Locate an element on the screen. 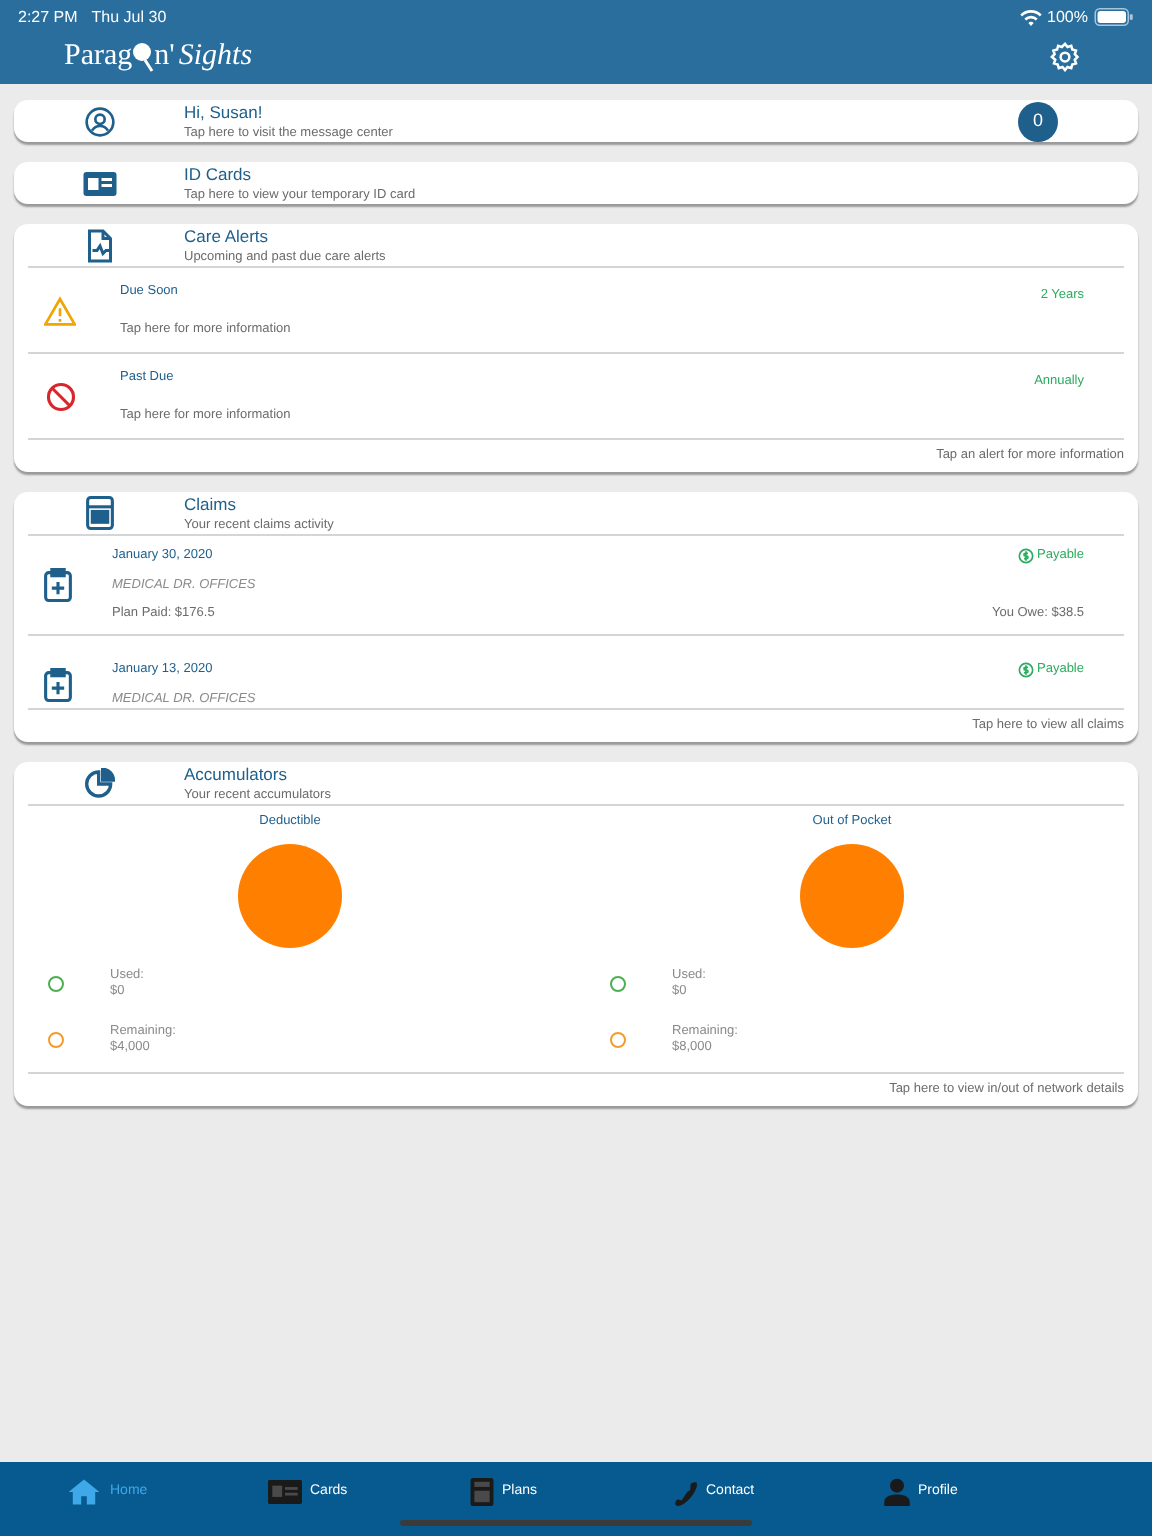 This screenshot has height=1536, width=1152. calculator-icon is located at coordinates (99, 513).